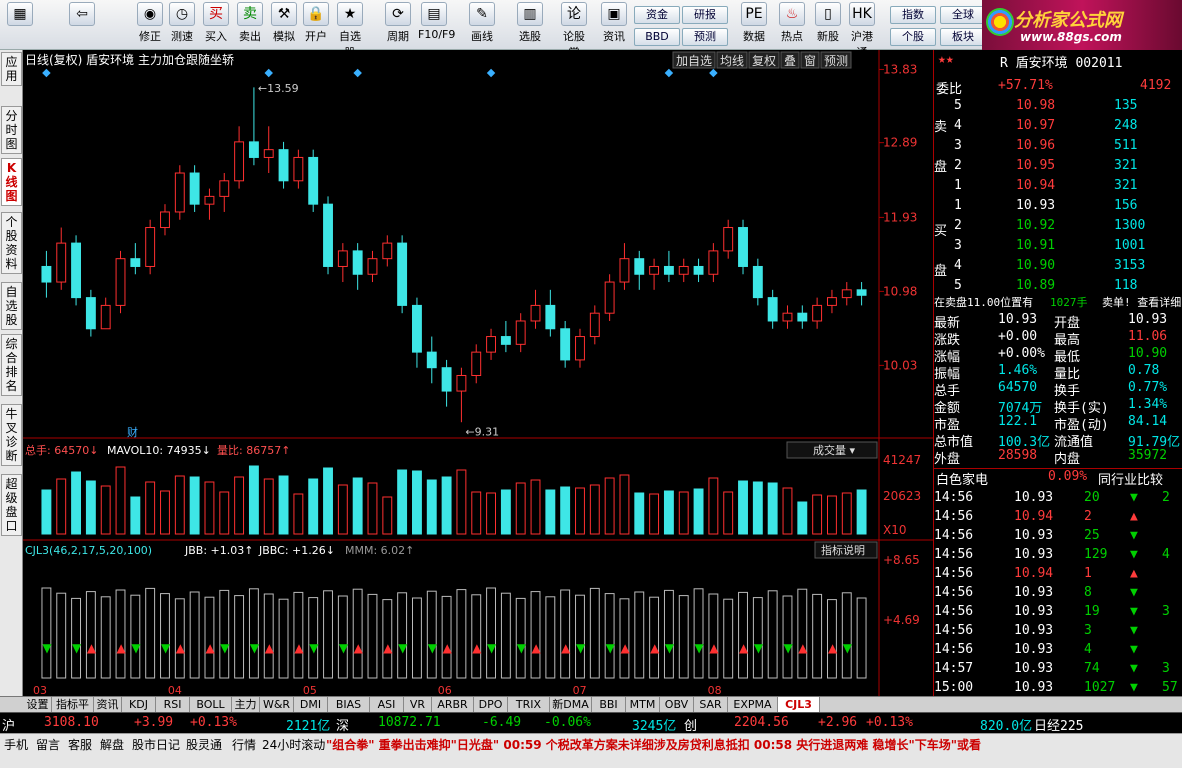 This screenshot has height=768, width=1182. Describe the element at coordinates (529, 704) in the screenshot. I see `indicator-tab: TRIX` at that location.